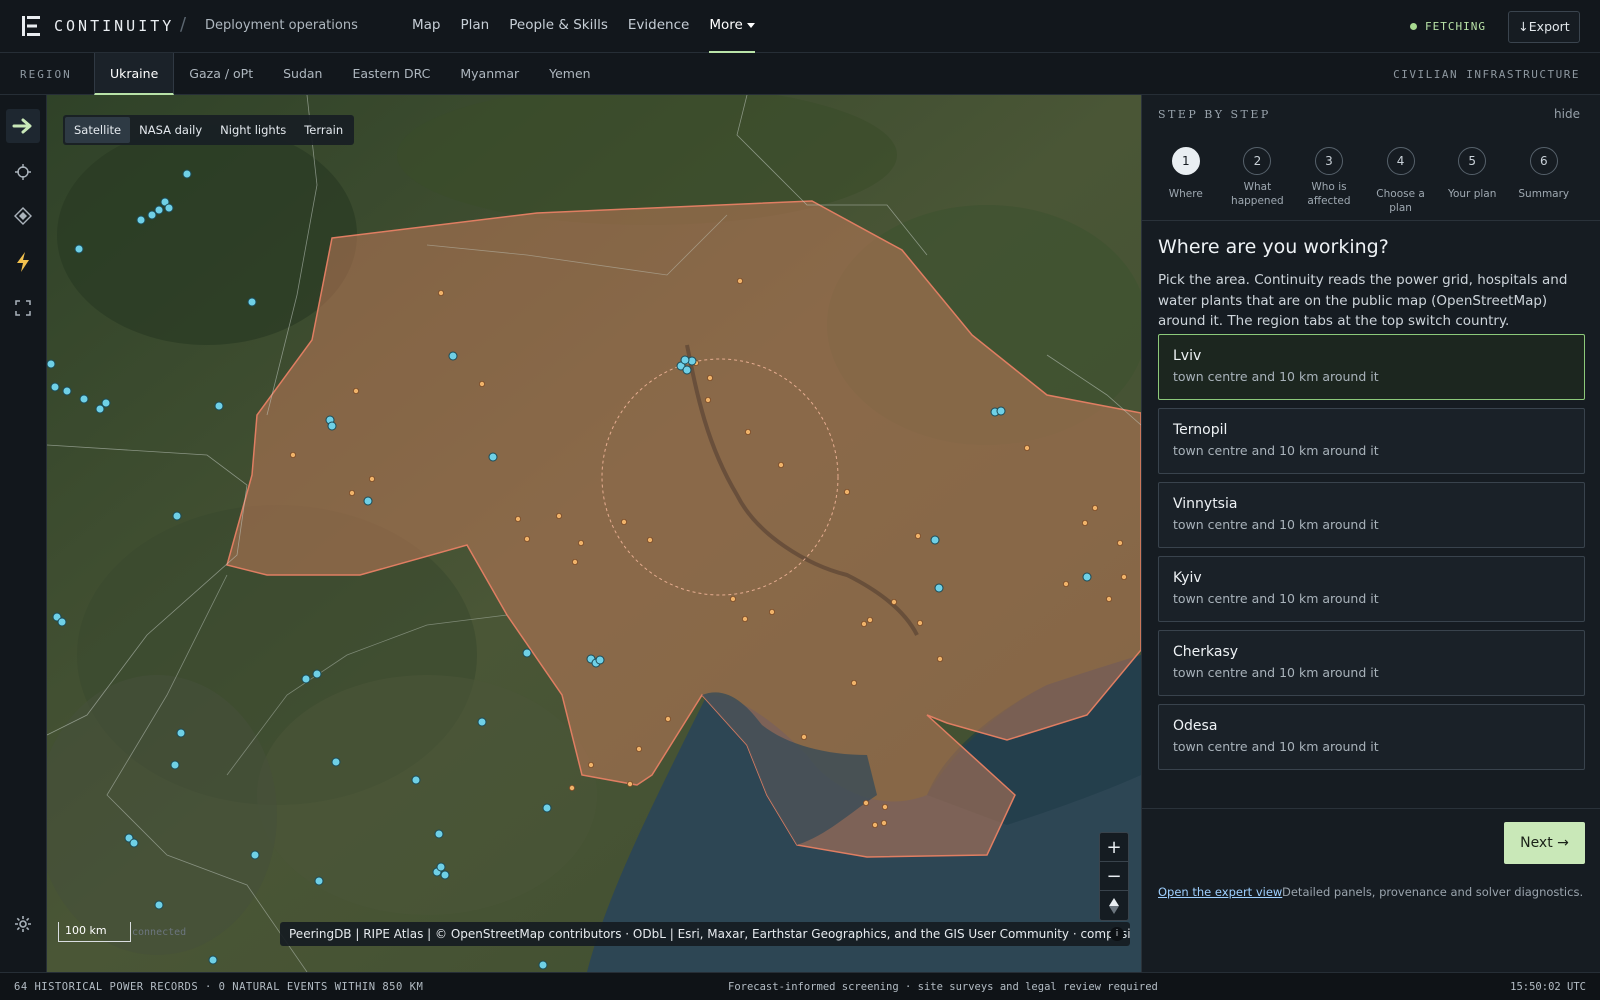 Image resolution: width=1600 pixels, height=1000 pixels. I want to click on step-label: Choose a plan, so click(1400, 201).